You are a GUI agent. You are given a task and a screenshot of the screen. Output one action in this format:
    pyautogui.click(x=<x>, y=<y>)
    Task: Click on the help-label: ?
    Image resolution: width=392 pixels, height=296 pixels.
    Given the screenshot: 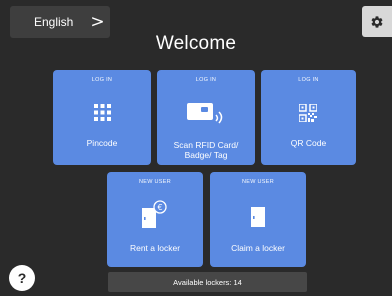 What is the action you would take?
    pyautogui.click(x=22, y=278)
    